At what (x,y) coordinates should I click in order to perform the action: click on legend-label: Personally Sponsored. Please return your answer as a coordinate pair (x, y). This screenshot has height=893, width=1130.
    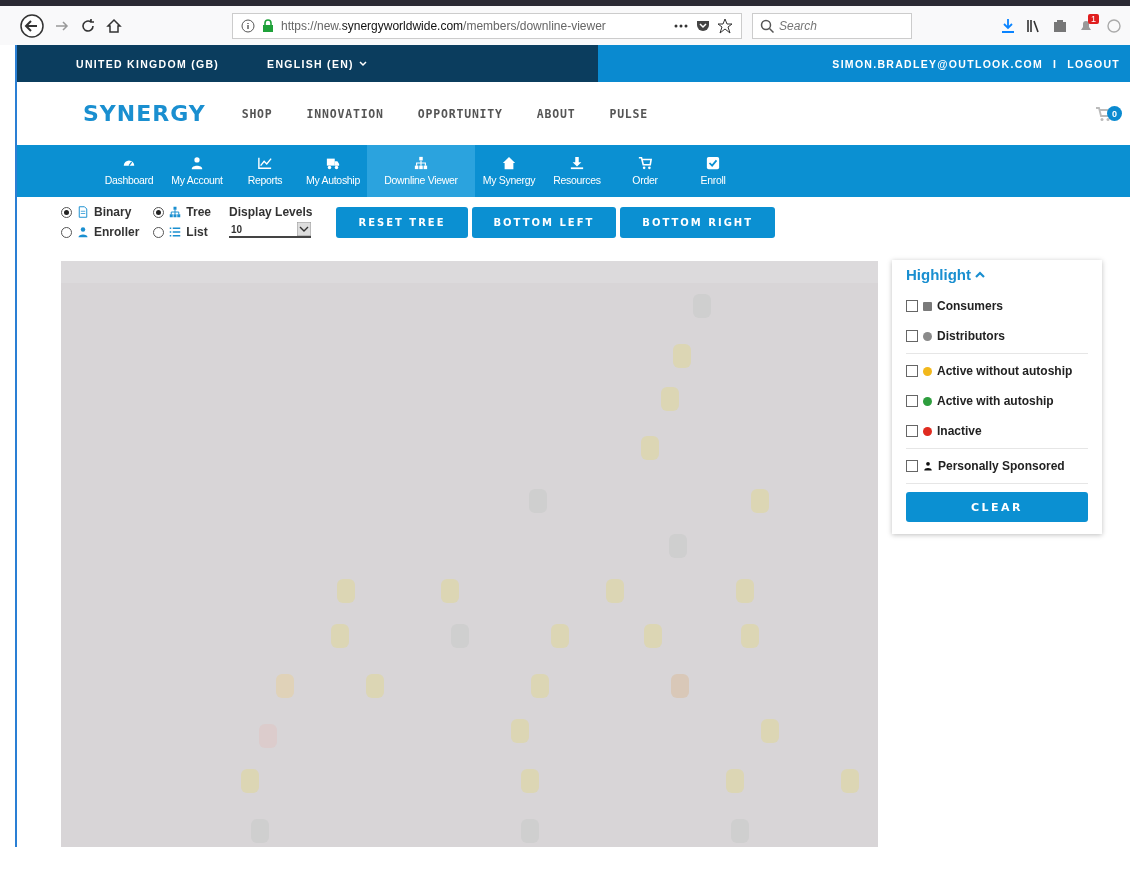
    Looking at the image, I should click on (1001, 466).